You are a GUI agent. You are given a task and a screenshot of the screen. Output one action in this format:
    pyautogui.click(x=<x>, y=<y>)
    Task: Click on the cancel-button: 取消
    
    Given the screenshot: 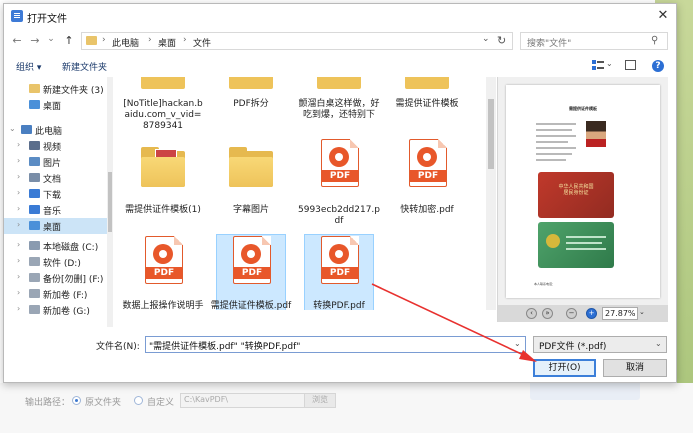 What is the action you would take?
    pyautogui.click(x=635, y=368)
    